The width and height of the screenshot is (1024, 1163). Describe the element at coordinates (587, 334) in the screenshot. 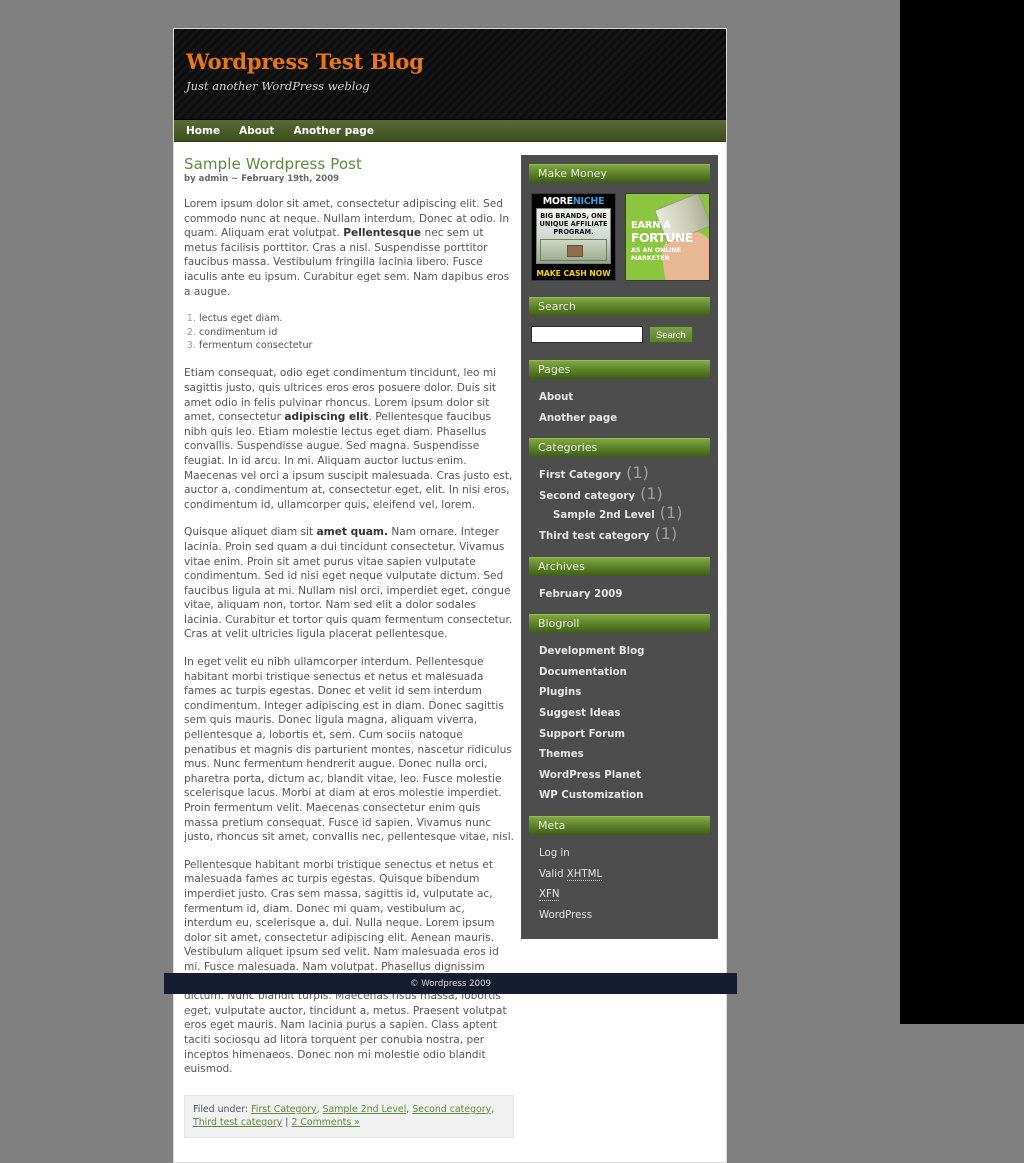

I see `search-input` at that location.